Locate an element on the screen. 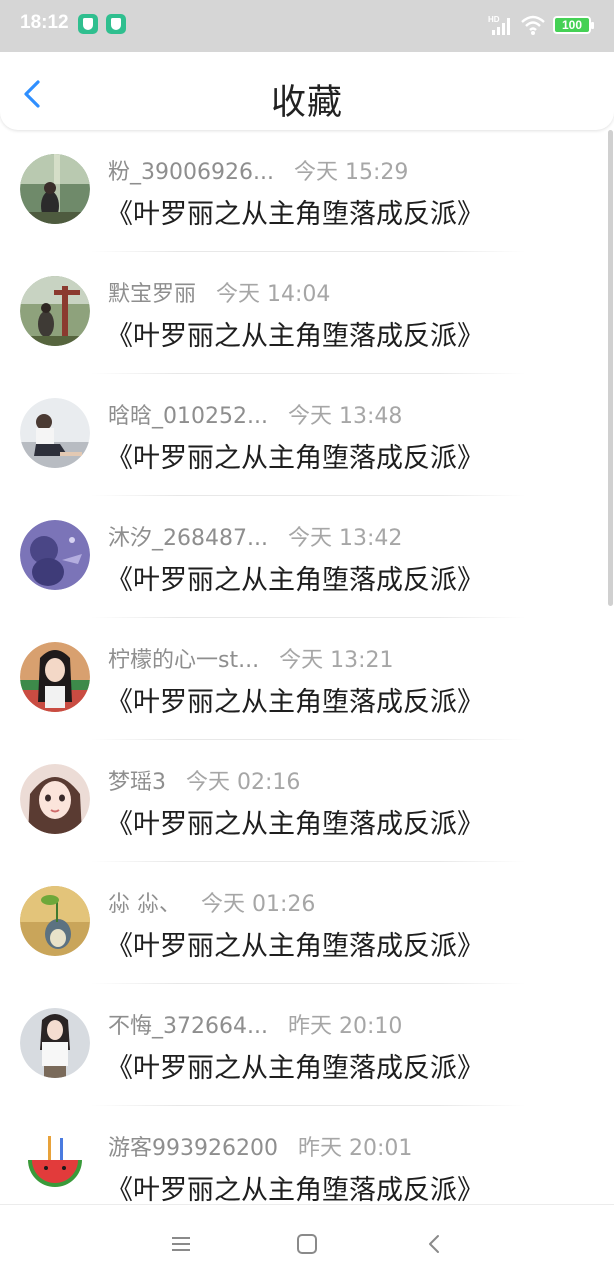 This screenshot has height=1280, width=614. item-meta: 梦瑶3 今天 02:16 is located at coordinates (204, 779).